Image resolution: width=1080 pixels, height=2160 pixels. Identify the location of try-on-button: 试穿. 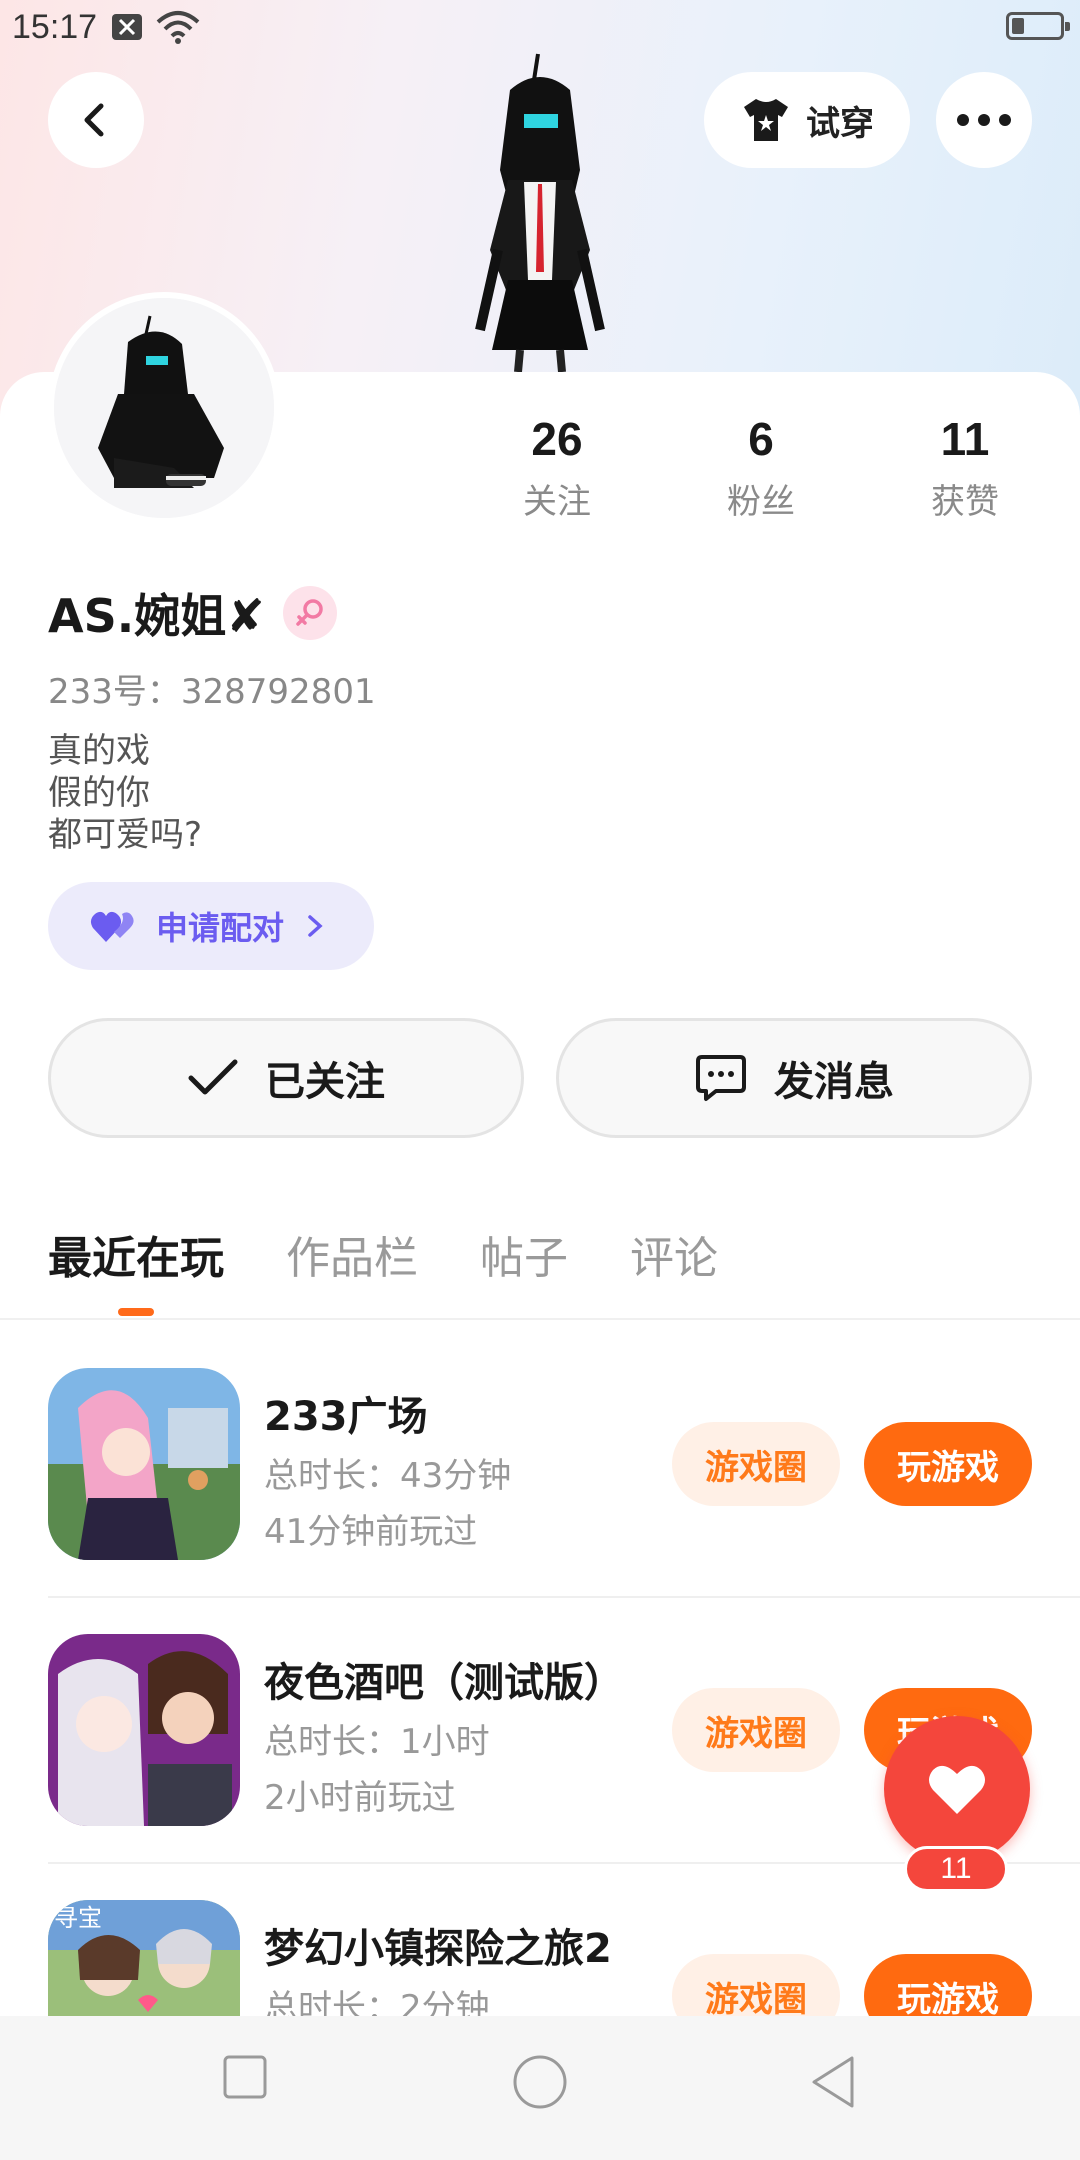
(807, 120).